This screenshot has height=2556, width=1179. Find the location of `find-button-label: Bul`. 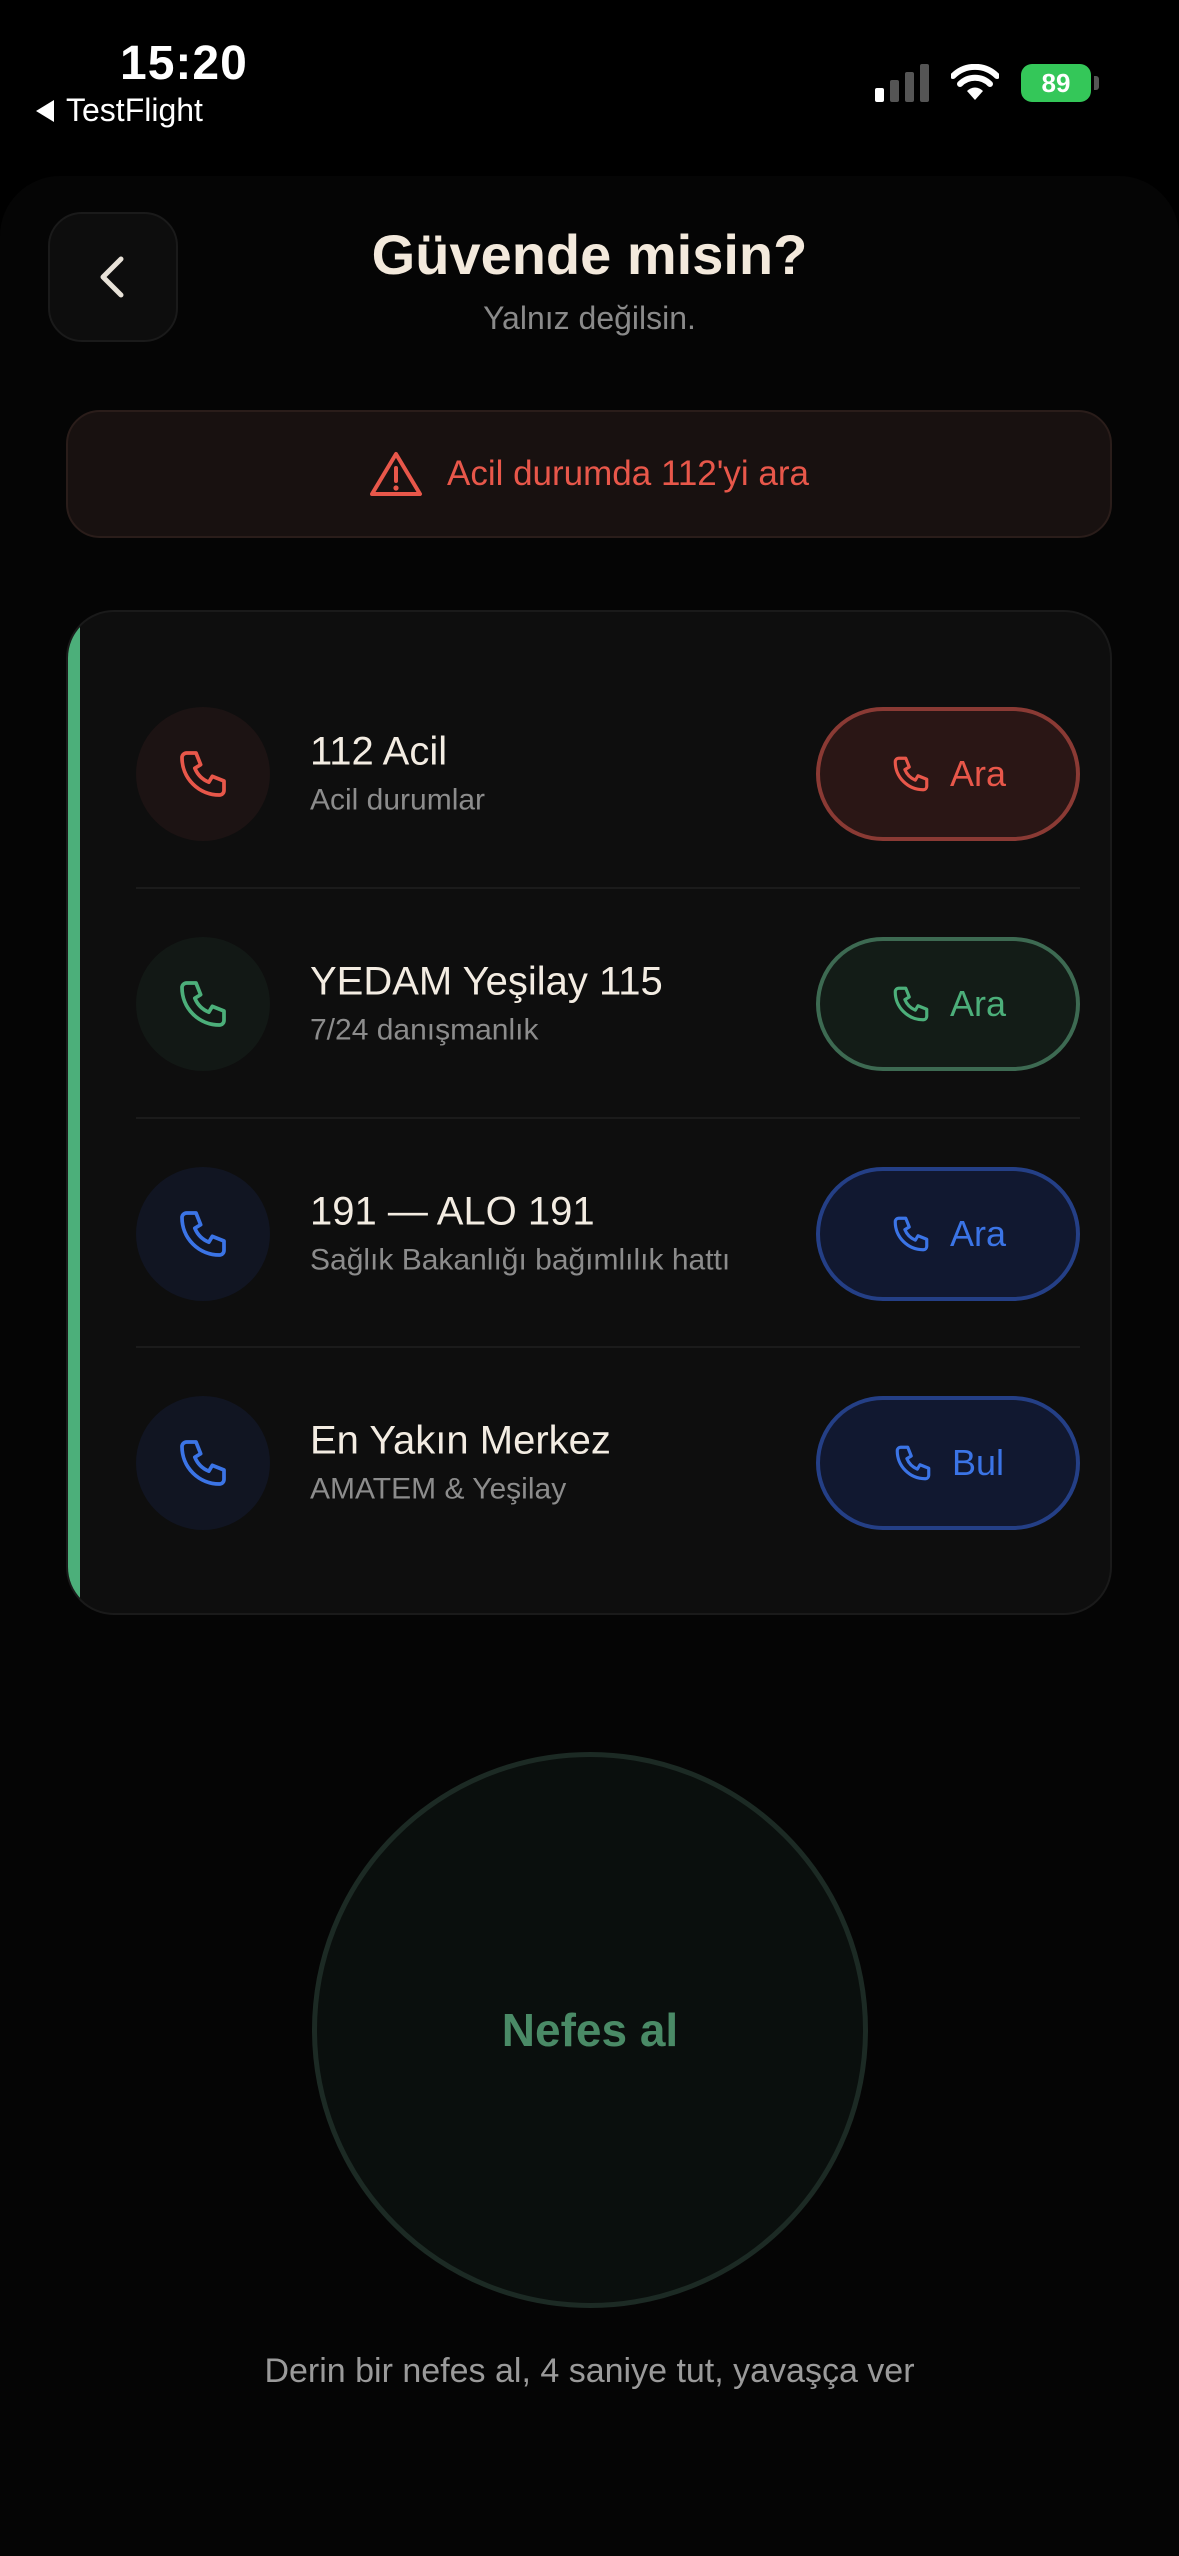

find-button-label: Bul is located at coordinates (978, 1462).